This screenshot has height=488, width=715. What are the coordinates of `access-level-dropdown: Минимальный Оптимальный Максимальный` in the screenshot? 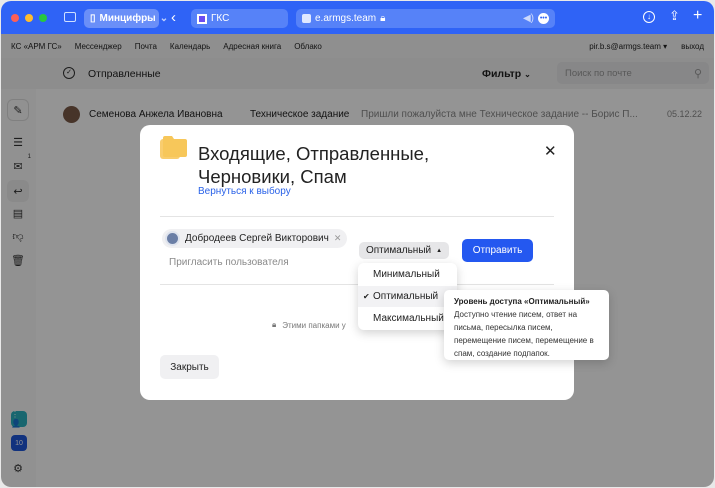 It's located at (407, 296).